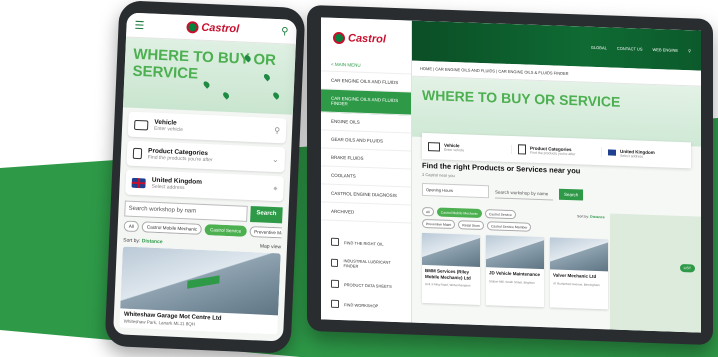 This screenshot has height=357, width=718. I want to click on location-pin-icon, so click(335, 304).